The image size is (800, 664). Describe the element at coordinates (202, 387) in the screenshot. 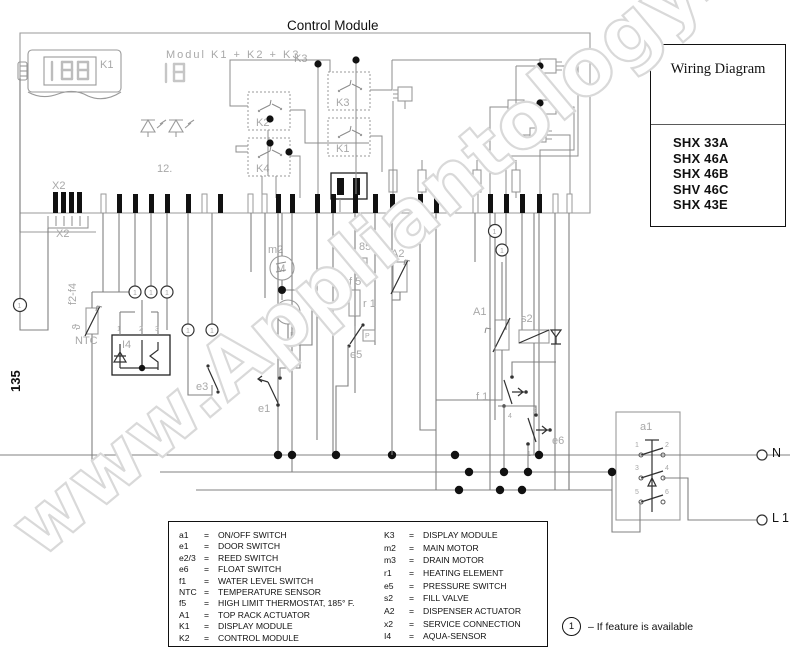

I see `reed-switch-label: e3` at that location.